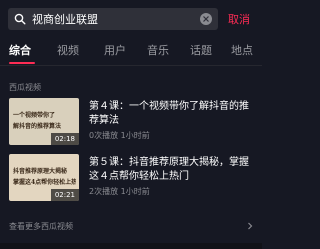  Describe the element at coordinates (34, 115) in the screenshot. I see `thumbnail-caption: 一个视频带你了` at that location.